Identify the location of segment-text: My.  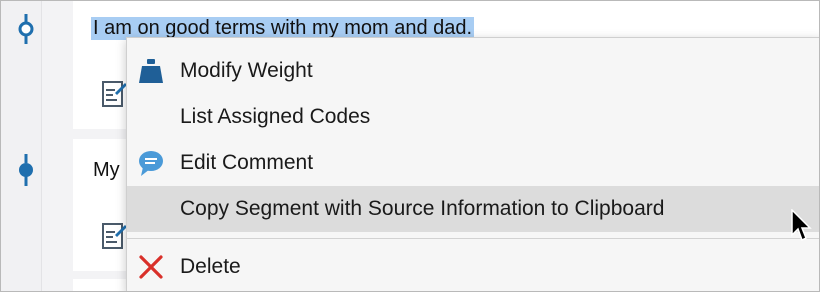
(106, 170).